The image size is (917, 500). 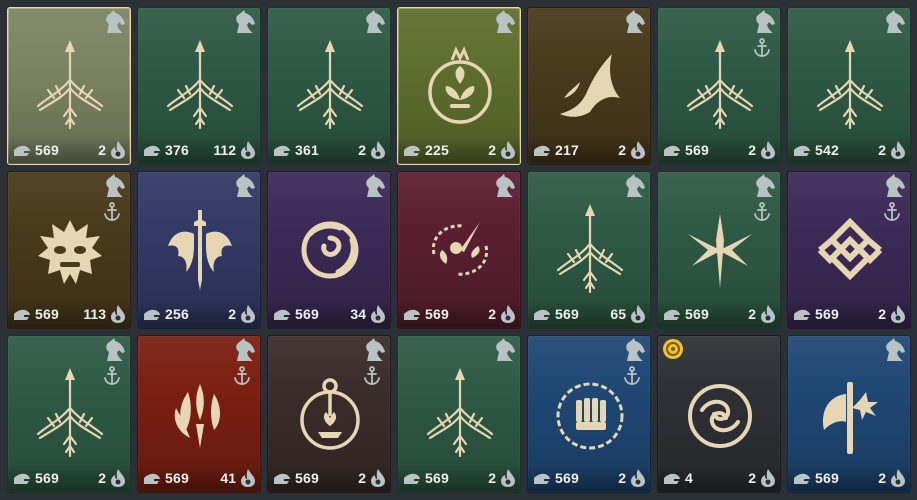 What do you see at coordinates (673, 349) in the screenshot?
I see `coin-icon` at bounding box center [673, 349].